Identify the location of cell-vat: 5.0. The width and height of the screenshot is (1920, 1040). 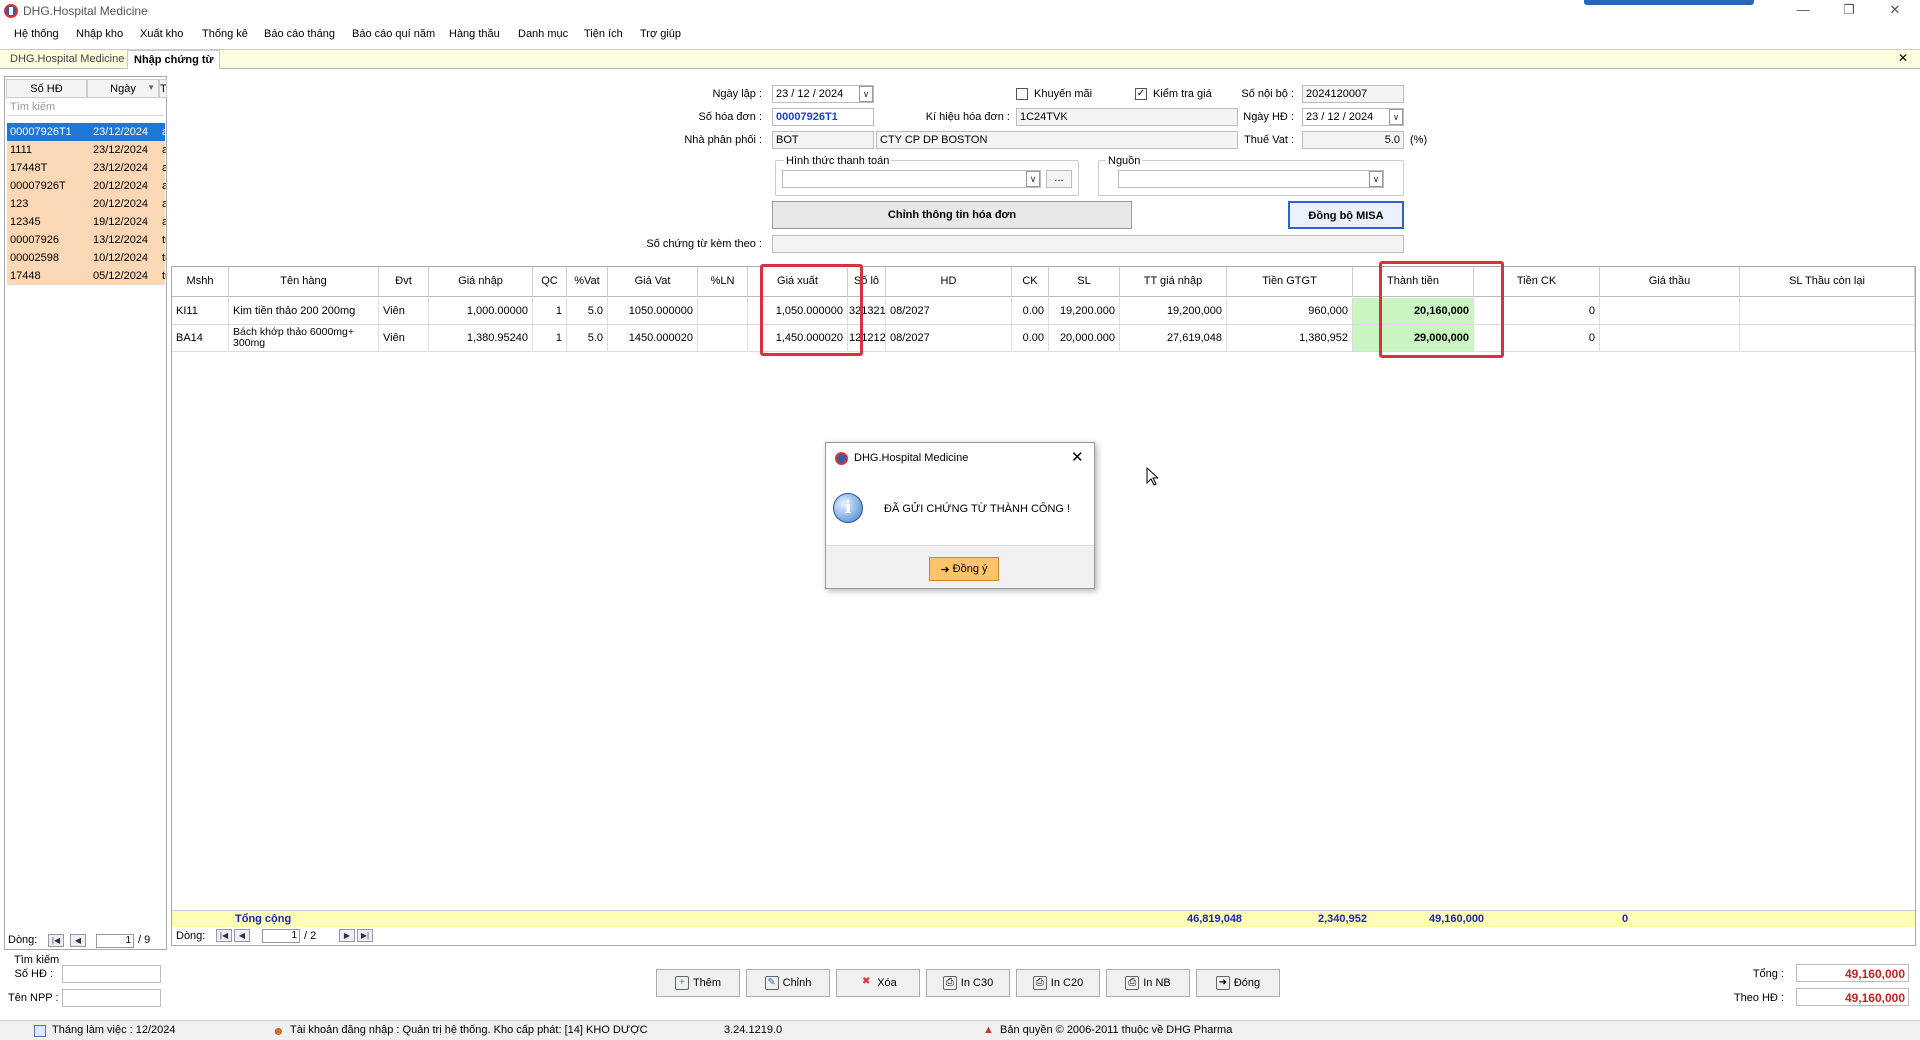
(587, 311).